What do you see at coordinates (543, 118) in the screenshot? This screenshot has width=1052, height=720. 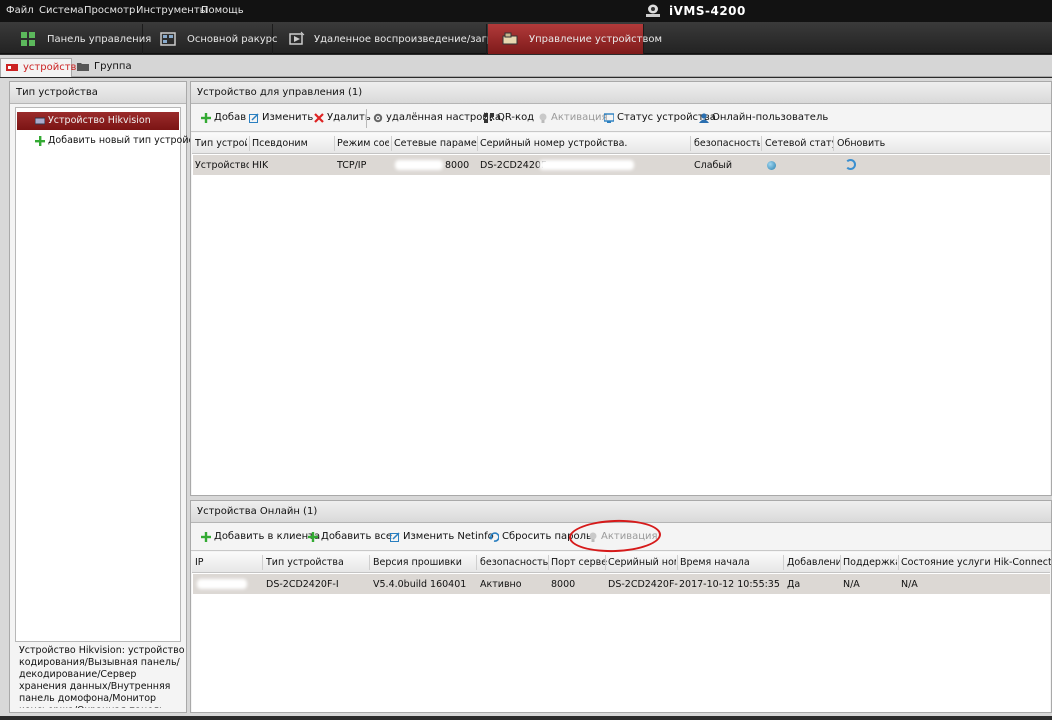 I see `activation-icon` at bounding box center [543, 118].